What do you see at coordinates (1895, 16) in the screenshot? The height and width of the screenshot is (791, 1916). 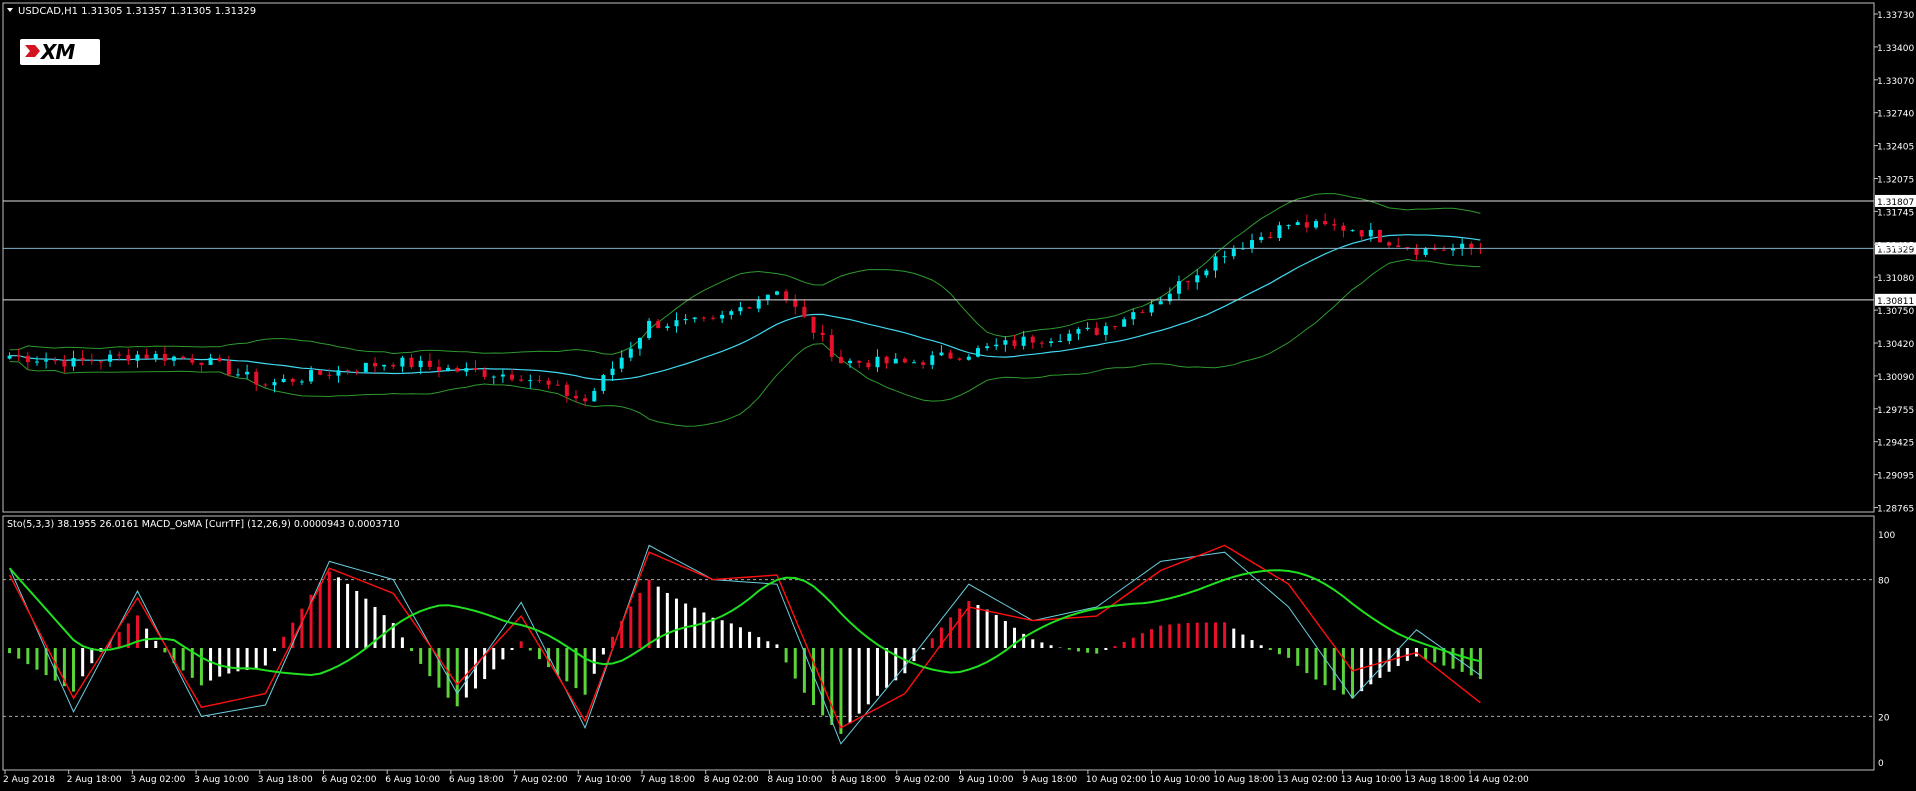 I see `price-label: 1.33730` at bounding box center [1895, 16].